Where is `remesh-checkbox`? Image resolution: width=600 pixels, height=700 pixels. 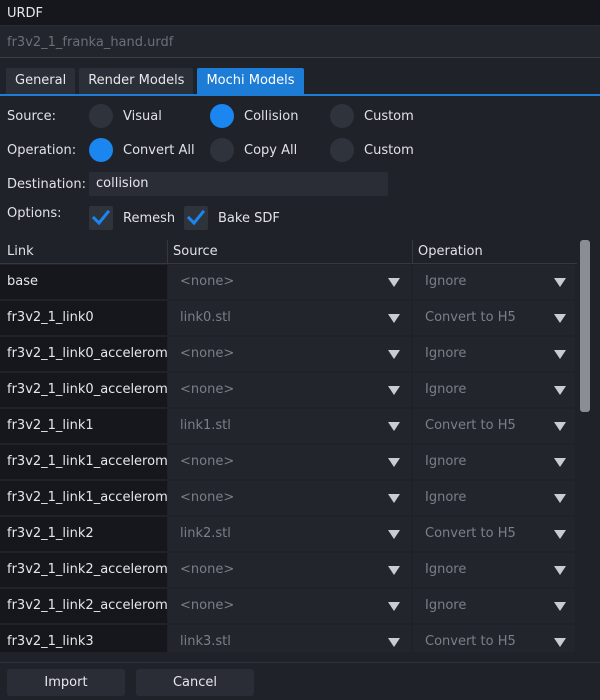 remesh-checkbox is located at coordinates (101, 218).